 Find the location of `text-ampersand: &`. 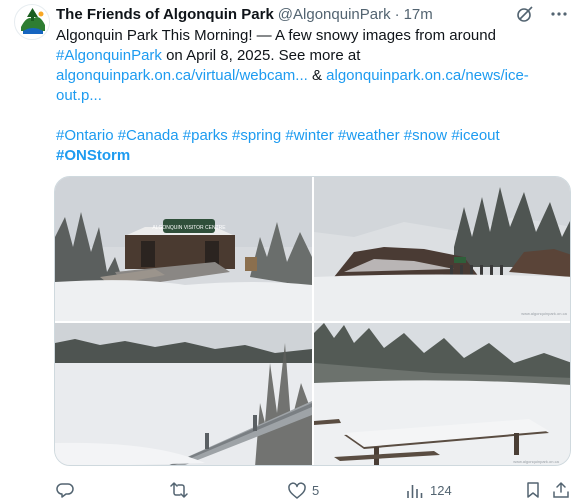

text-ampersand: & is located at coordinates (317, 75).